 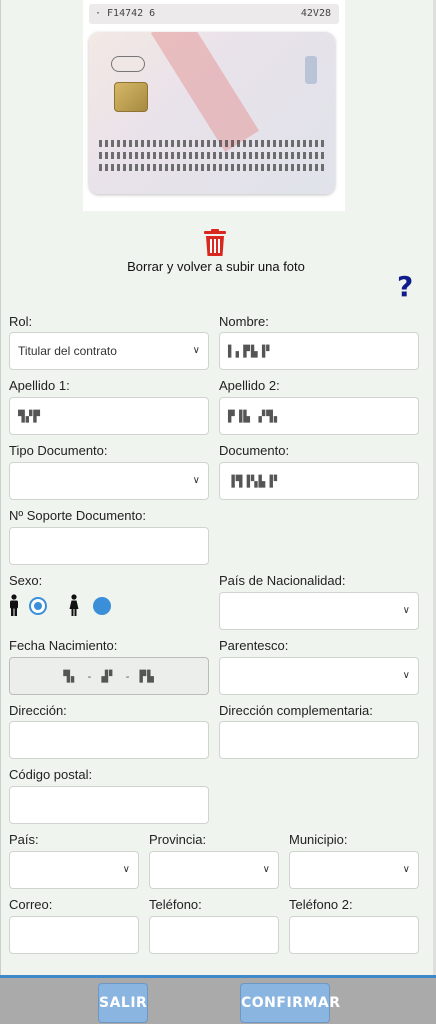 I want to click on trash-icon, so click(x=215, y=243).